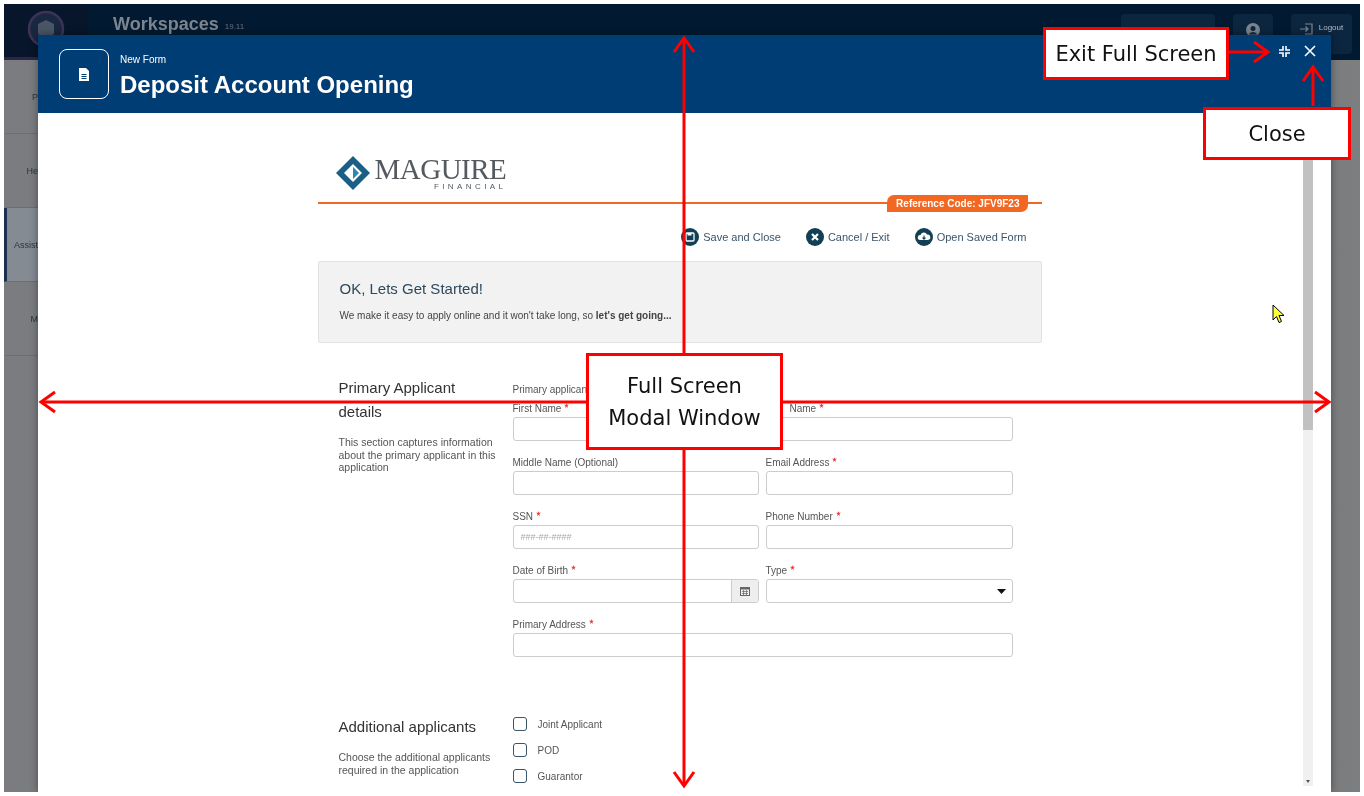 This screenshot has width=1364, height=796. Describe the element at coordinates (523, 516) in the screenshot. I see `field-label: SSN` at that location.